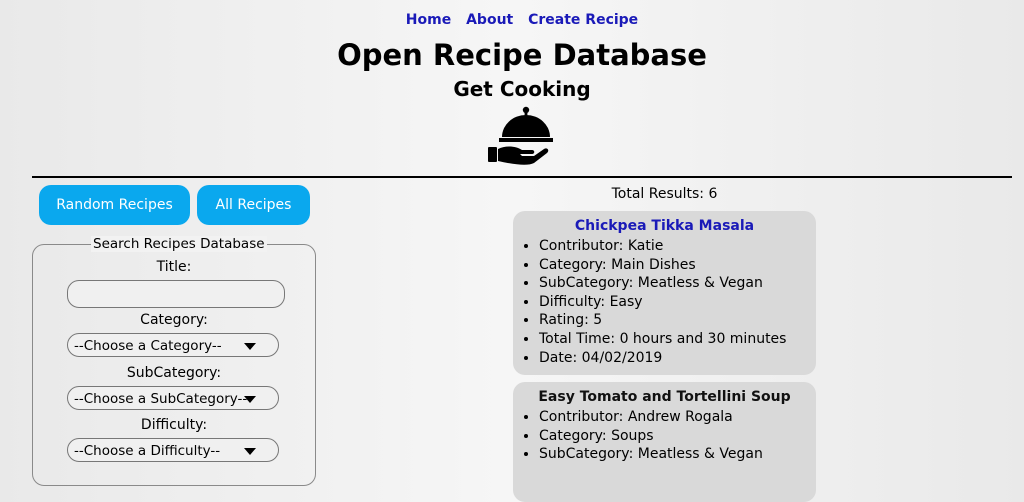  Describe the element at coordinates (677, 339) in the screenshot. I see `recipe-total-time: Total Time: 0 hours and 30 minutes` at that location.